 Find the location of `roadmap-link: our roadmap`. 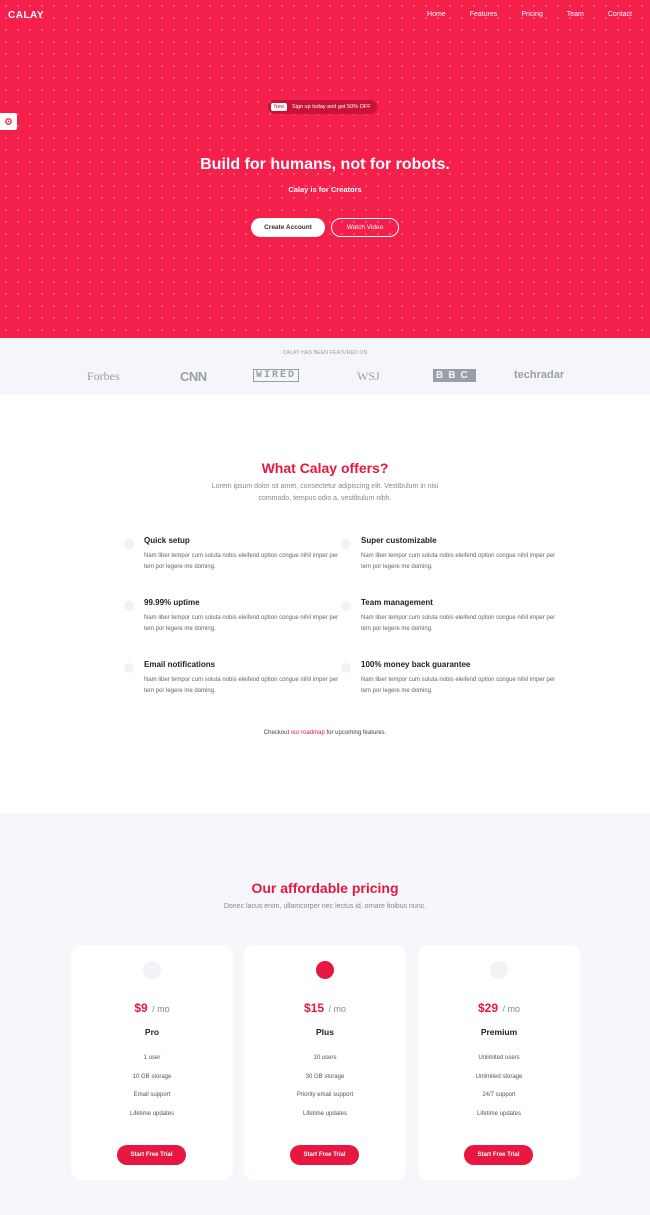

roadmap-link: our roadmap is located at coordinates (308, 733).